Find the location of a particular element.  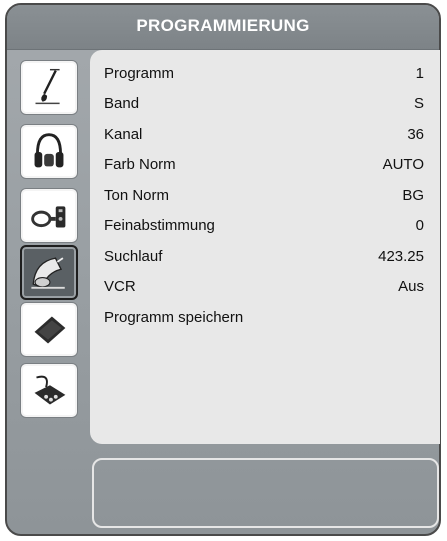

menu-item-label: Kanal is located at coordinates (123, 134).